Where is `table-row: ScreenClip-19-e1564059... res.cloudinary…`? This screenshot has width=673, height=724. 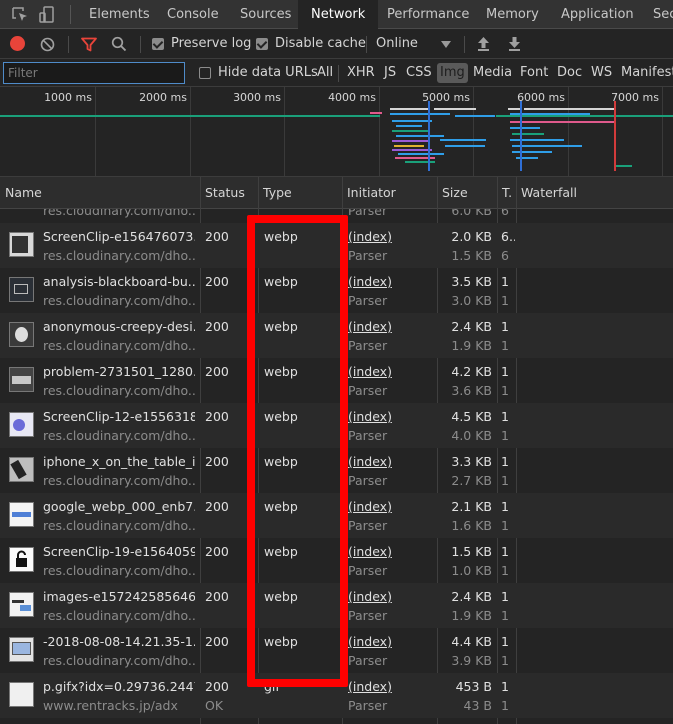
table-row: ScreenClip-19-e1564059... res.cloudinary… is located at coordinates (336, 560).